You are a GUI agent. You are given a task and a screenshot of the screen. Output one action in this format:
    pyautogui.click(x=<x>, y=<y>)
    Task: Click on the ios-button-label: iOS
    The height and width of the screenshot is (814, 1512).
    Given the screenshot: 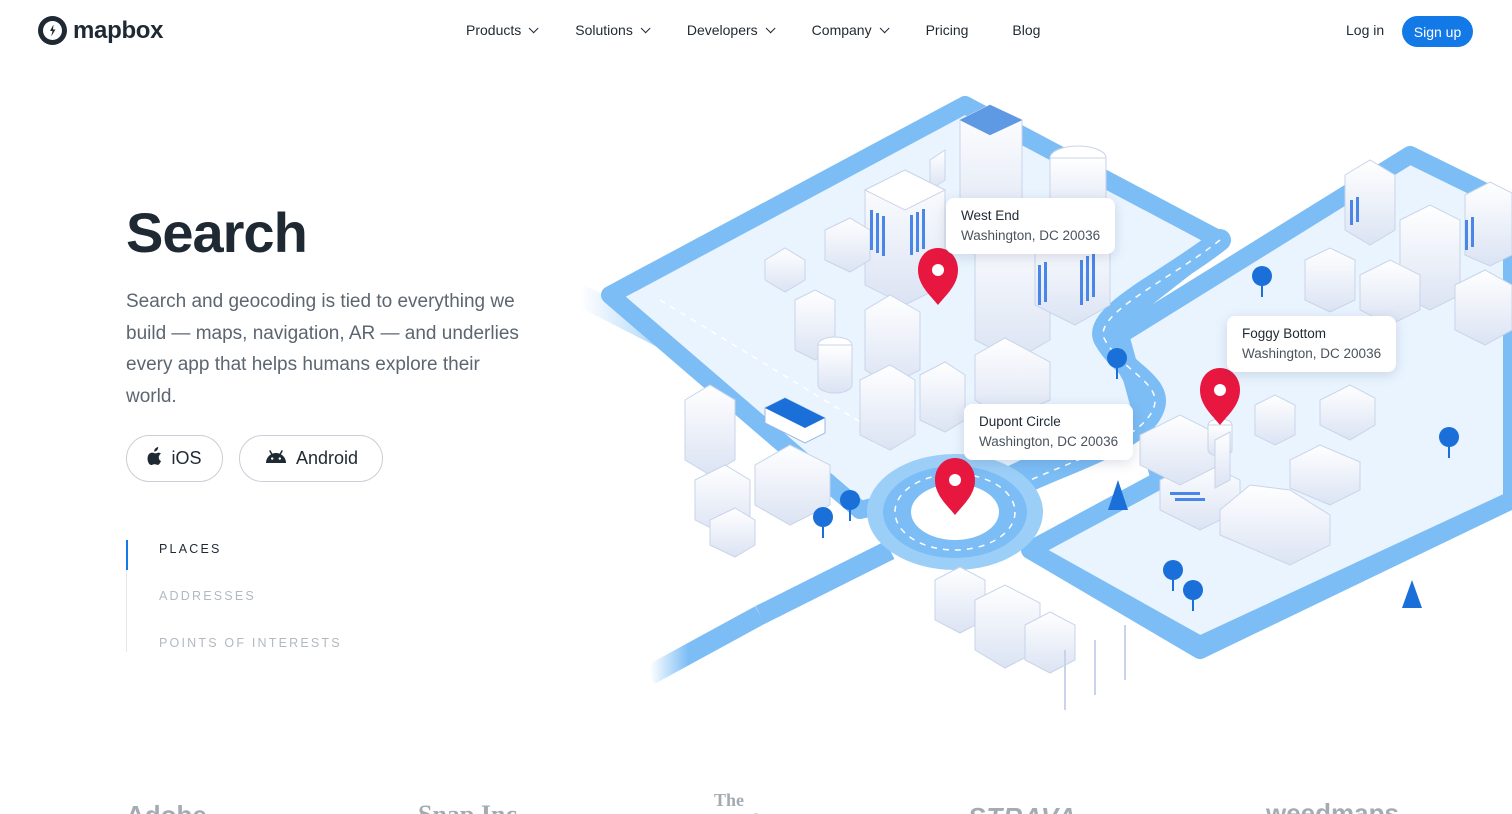 What is the action you would take?
    pyautogui.click(x=186, y=458)
    